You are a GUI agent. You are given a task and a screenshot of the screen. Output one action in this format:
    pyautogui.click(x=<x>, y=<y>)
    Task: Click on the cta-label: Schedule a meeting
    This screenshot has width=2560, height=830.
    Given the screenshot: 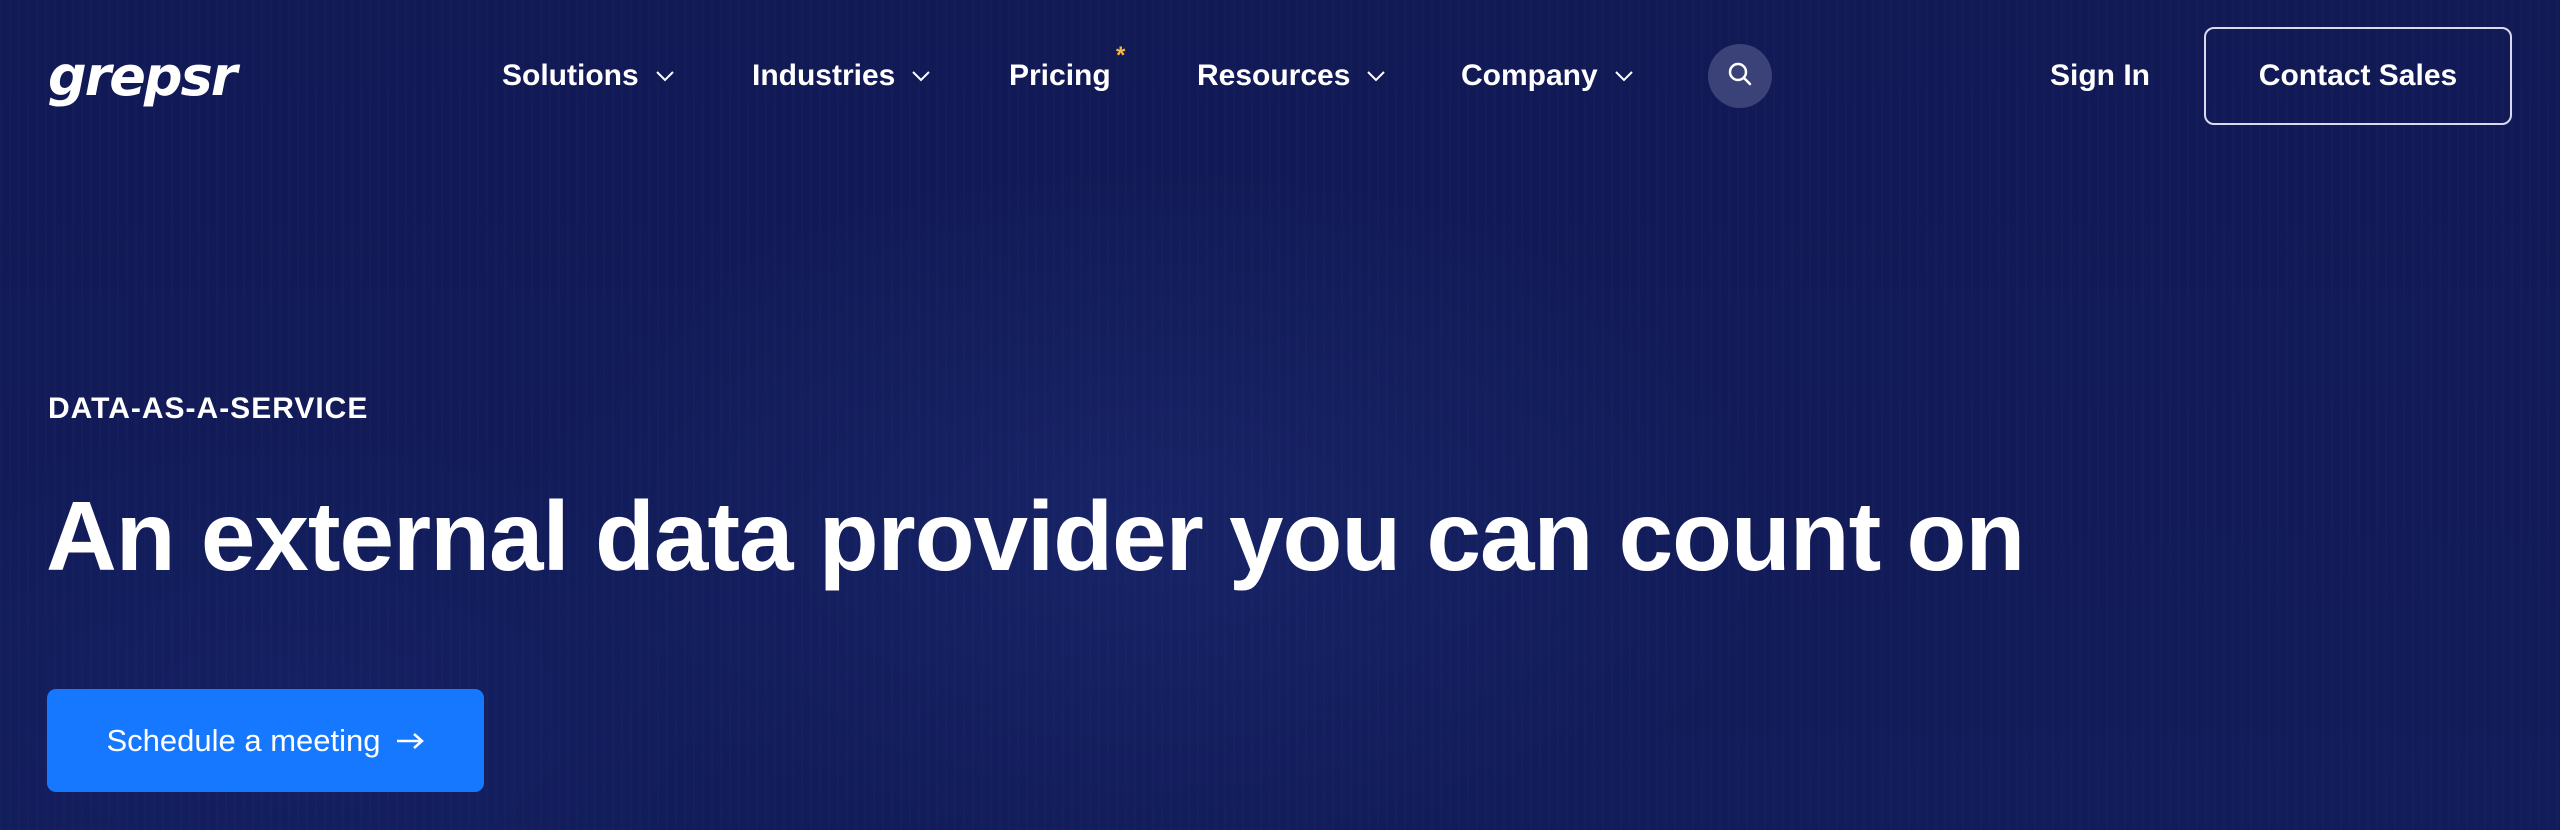 What is the action you would take?
    pyautogui.click(x=243, y=740)
    